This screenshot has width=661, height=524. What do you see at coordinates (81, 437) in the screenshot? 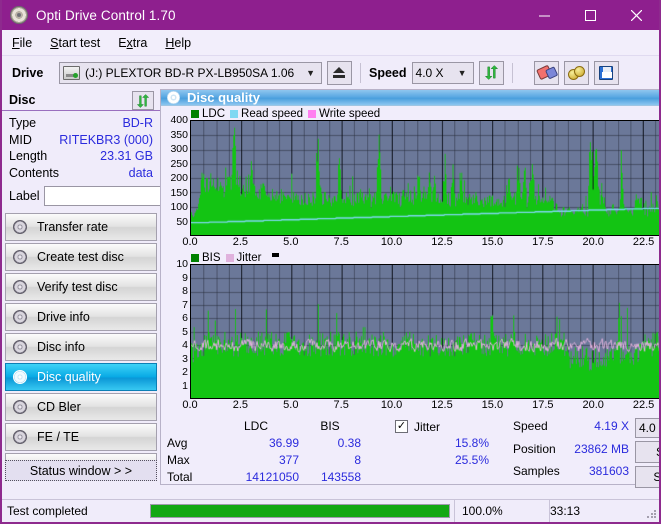
I see `sidebar-item-fe-te: FE / TE` at bounding box center [81, 437].